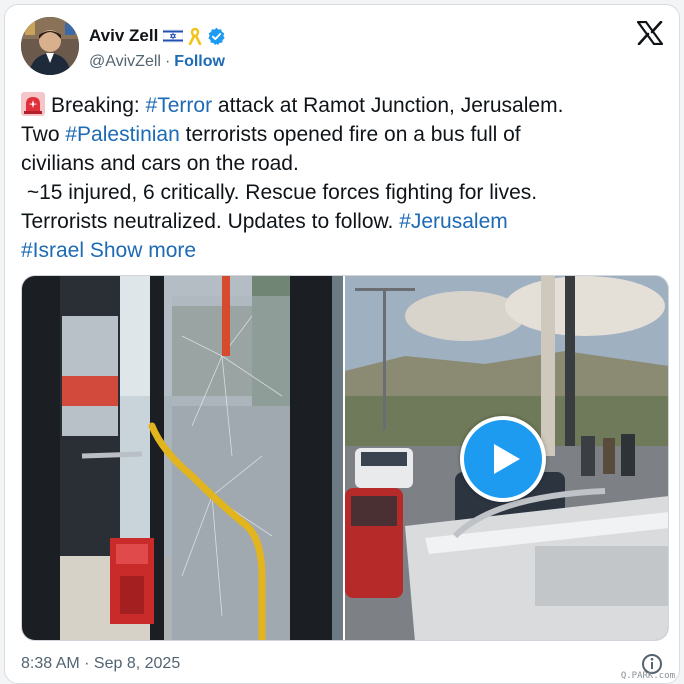 Image resolution: width=684 pixels, height=684 pixels. I want to click on verified-badge-icon, so click(216, 36).